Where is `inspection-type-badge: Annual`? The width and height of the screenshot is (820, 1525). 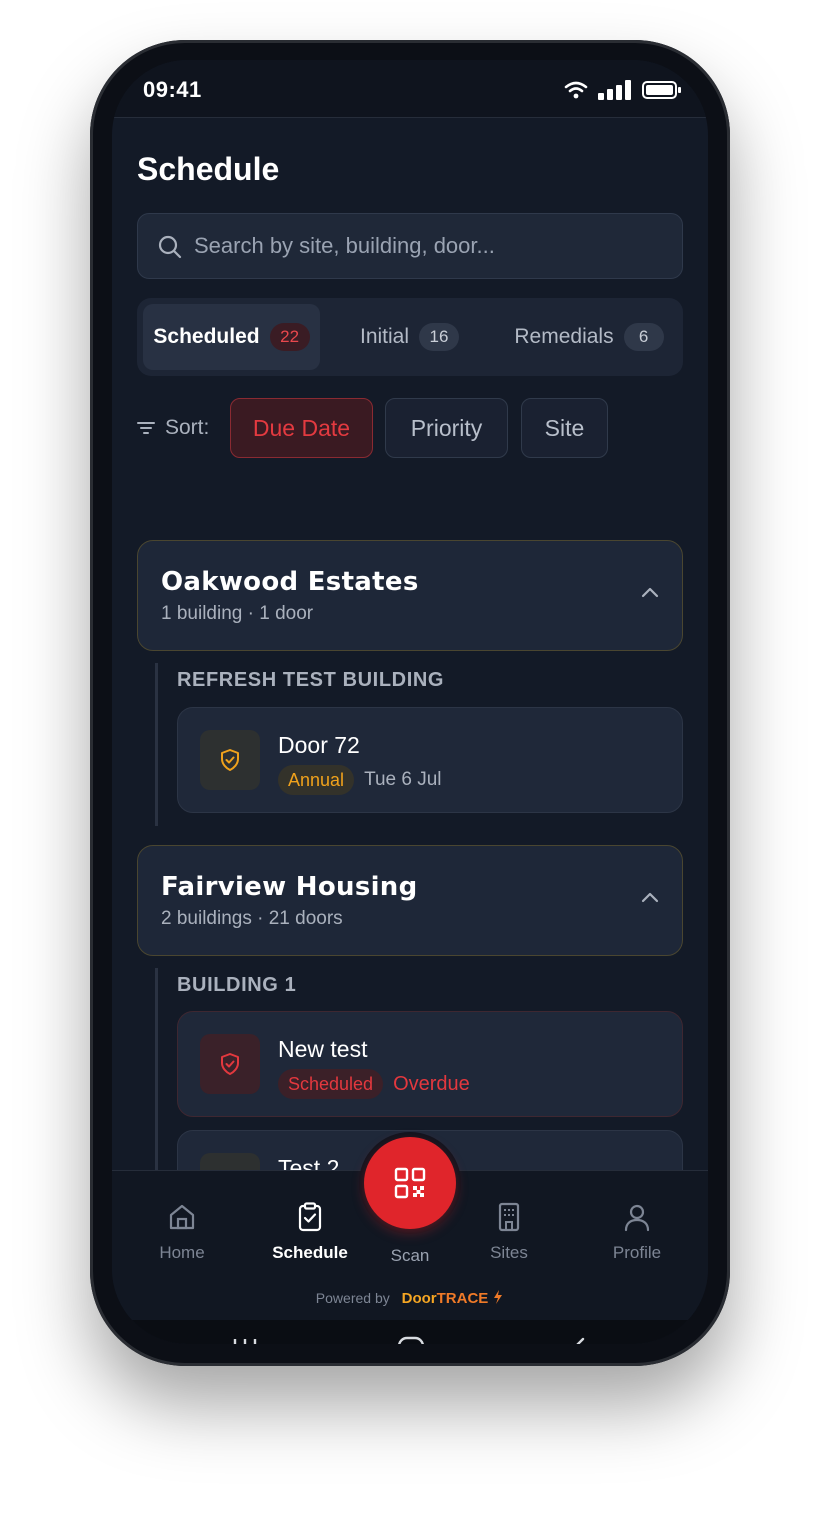 inspection-type-badge: Annual is located at coordinates (316, 780).